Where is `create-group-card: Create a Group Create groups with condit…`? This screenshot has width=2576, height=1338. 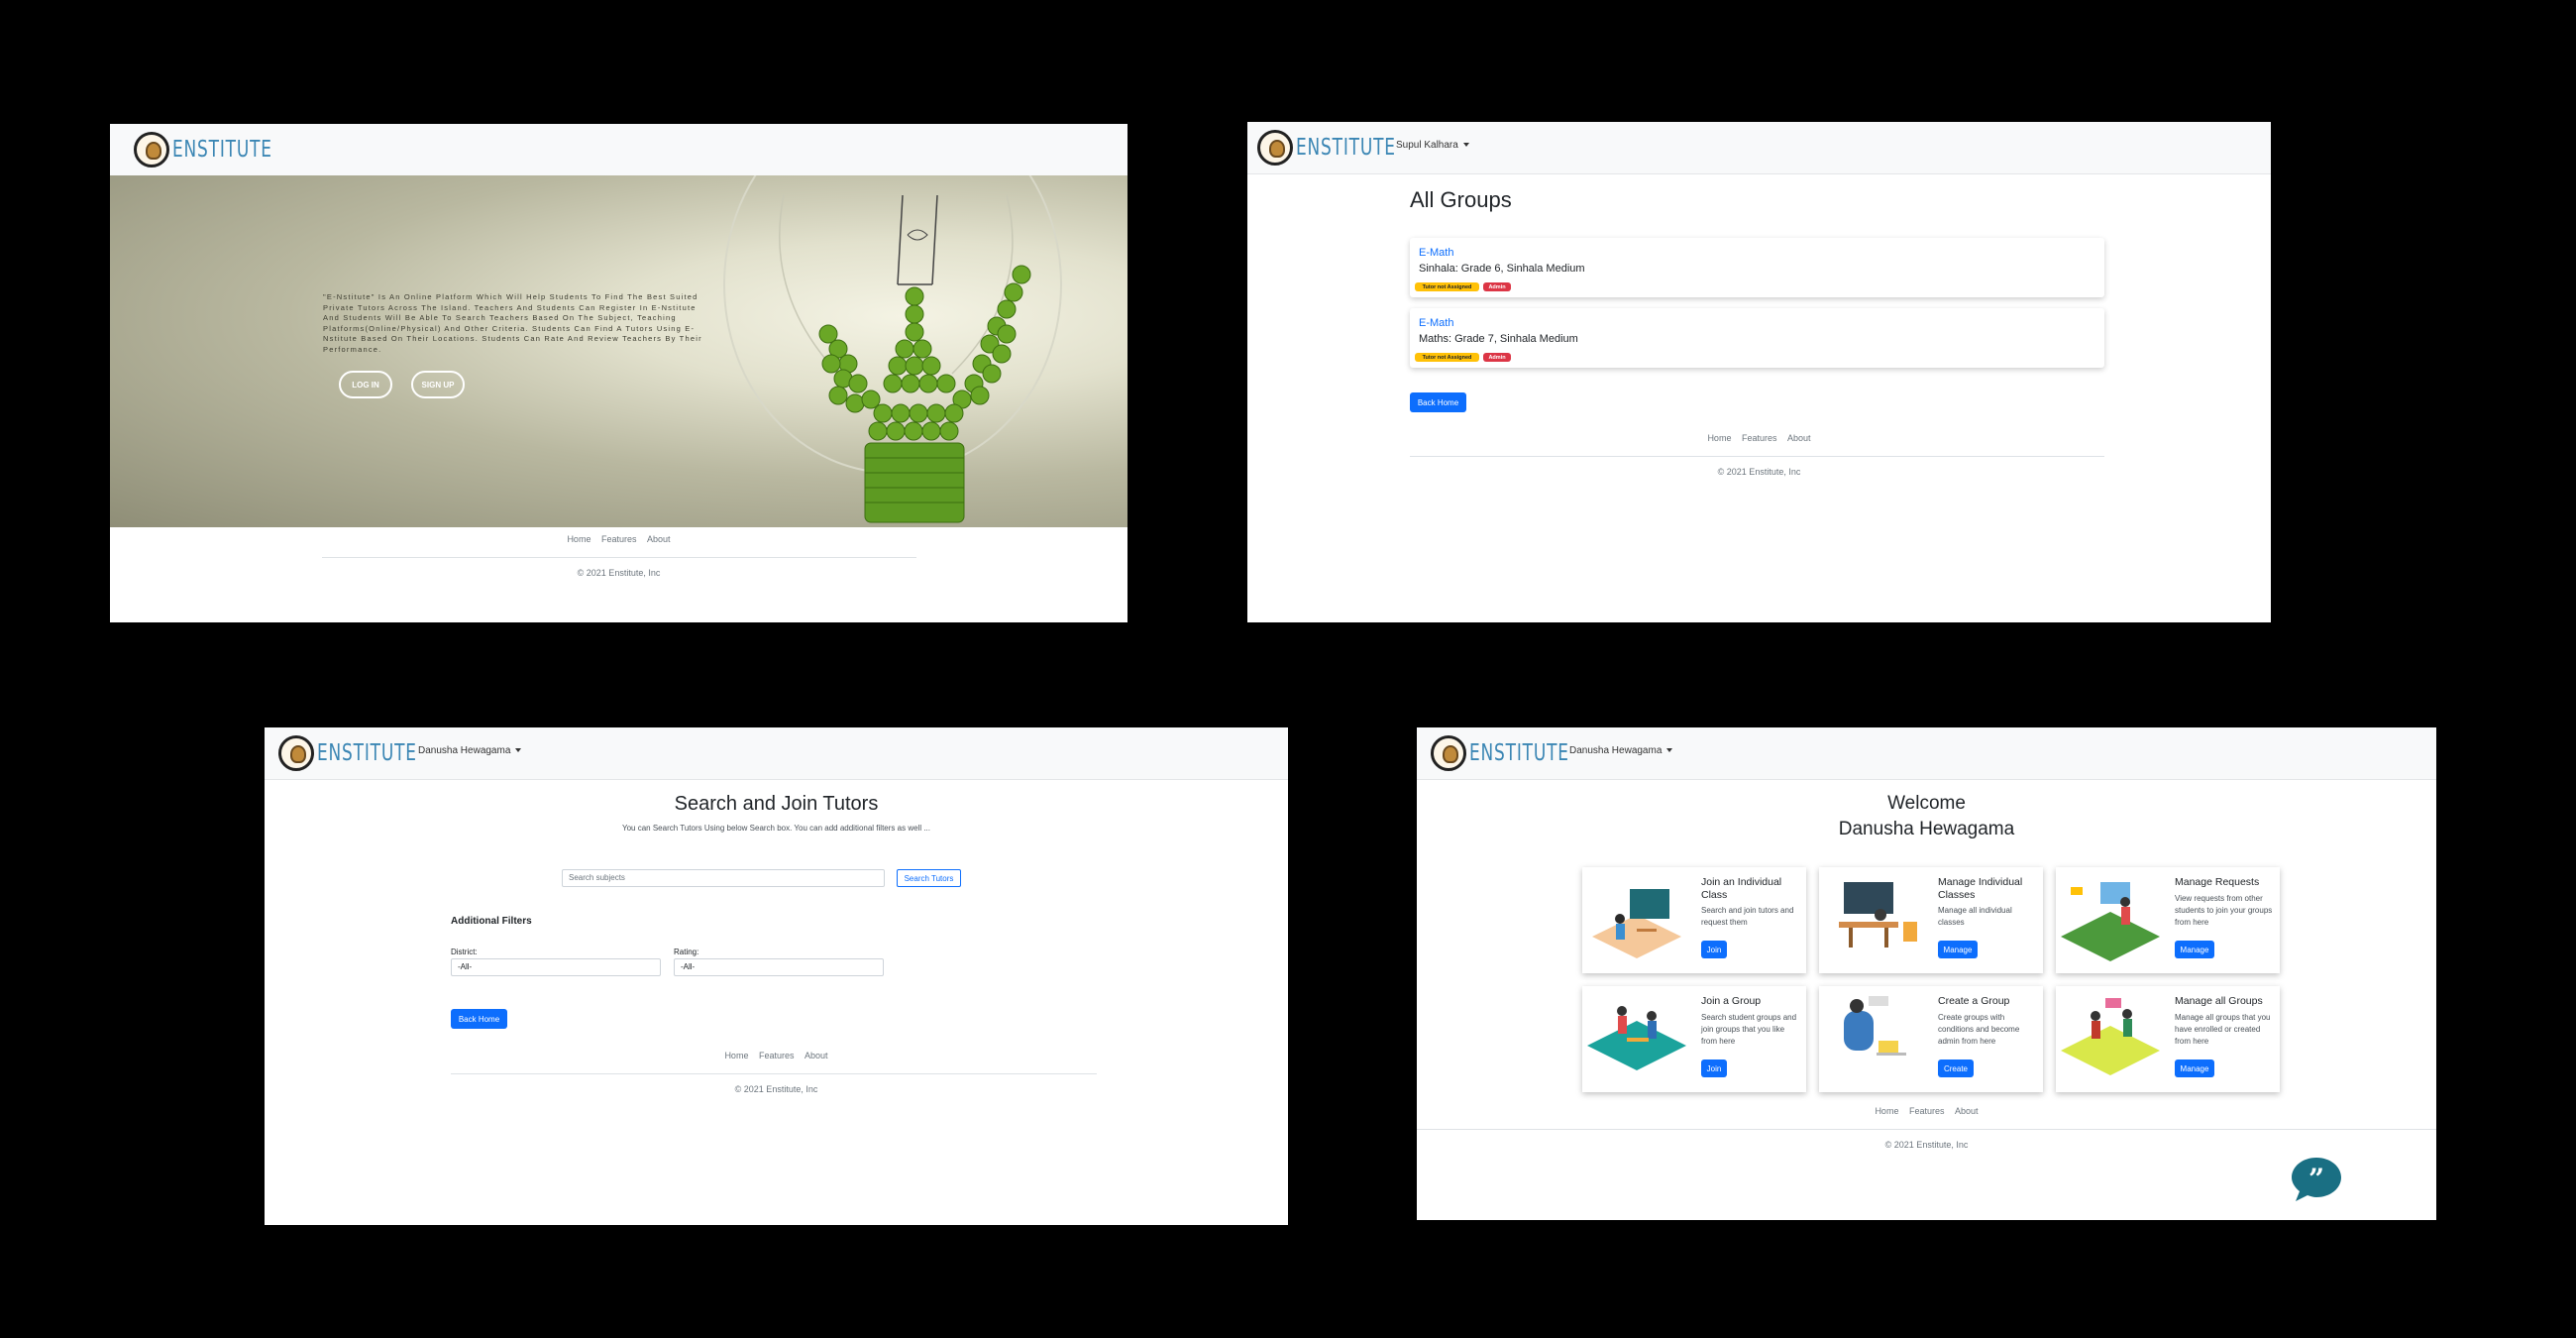 create-group-card: Create a Group Create groups with condit… is located at coordinates (1931, 1039).